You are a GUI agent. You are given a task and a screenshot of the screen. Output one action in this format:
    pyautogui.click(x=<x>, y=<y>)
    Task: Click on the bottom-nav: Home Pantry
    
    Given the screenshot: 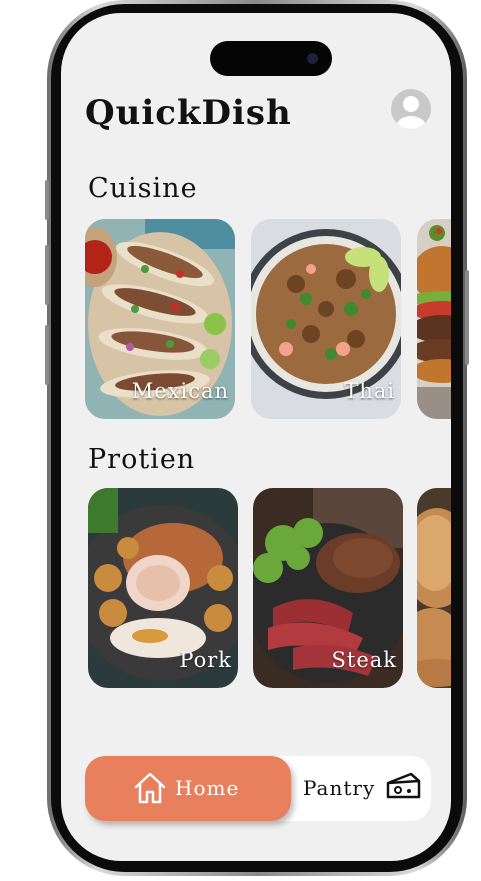 What is the action you would take?
    pyautogui.click(x=258, y=788)
    